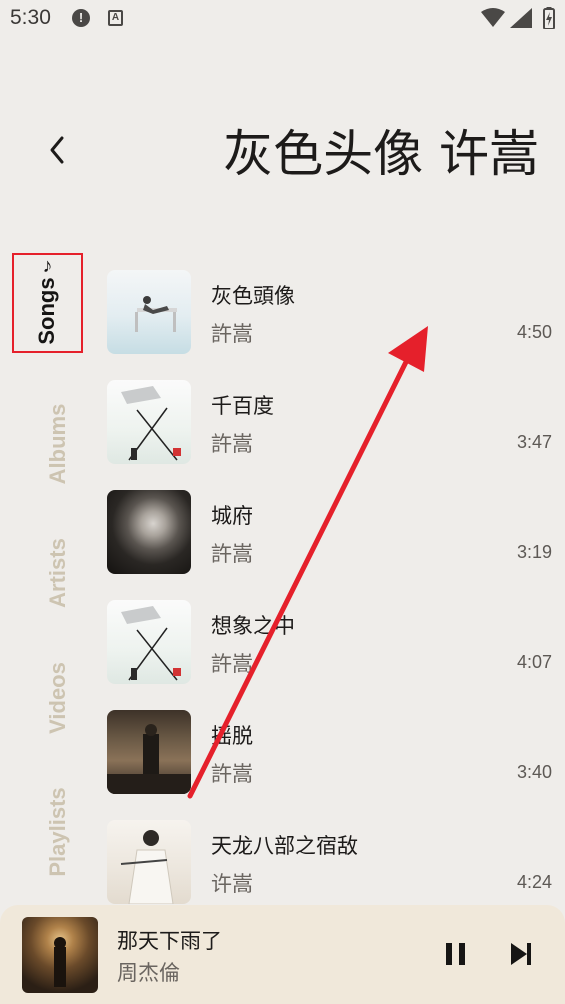 The height and width of the screenshot is (1004, 565). Describe the element at coordinates (456, 954) in the screenshot. I see `pause-icon` at that location.